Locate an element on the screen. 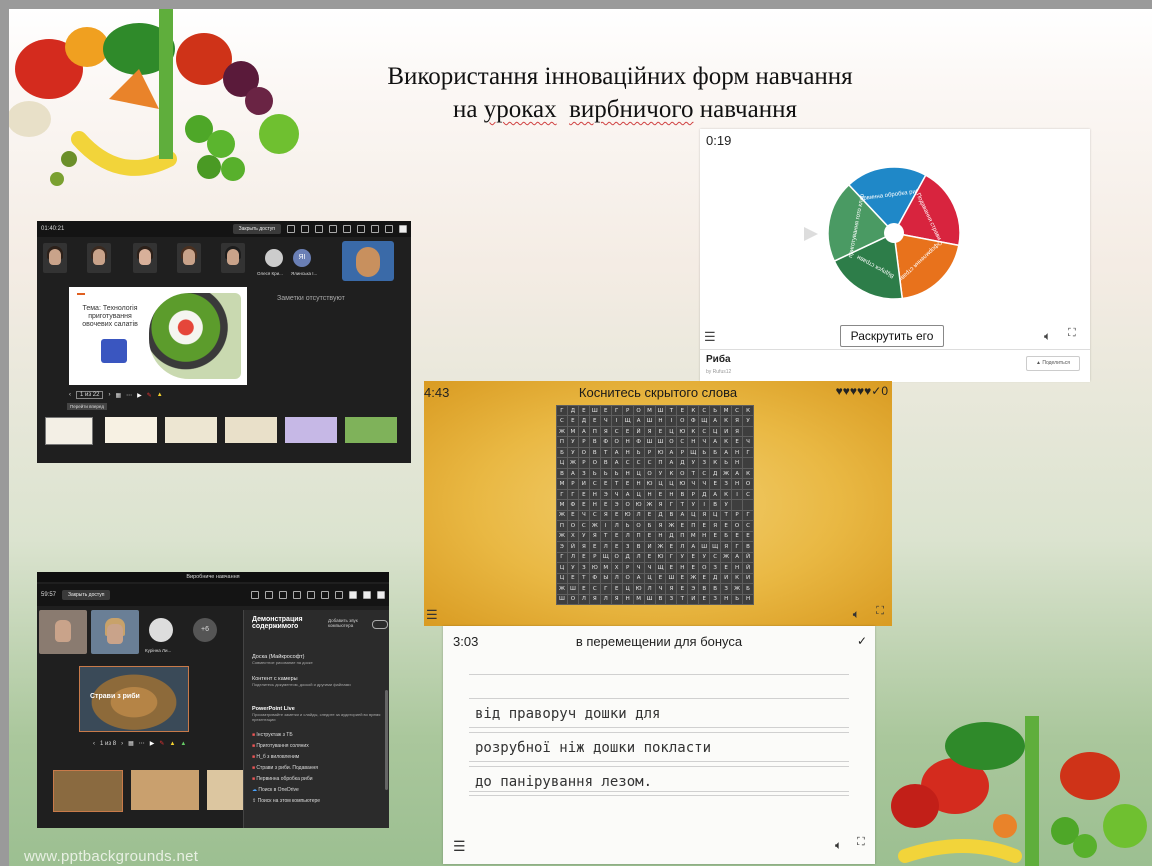 This screenshot has width=1152, height=866. grid-letter: И is located at coordinates (649, 547).